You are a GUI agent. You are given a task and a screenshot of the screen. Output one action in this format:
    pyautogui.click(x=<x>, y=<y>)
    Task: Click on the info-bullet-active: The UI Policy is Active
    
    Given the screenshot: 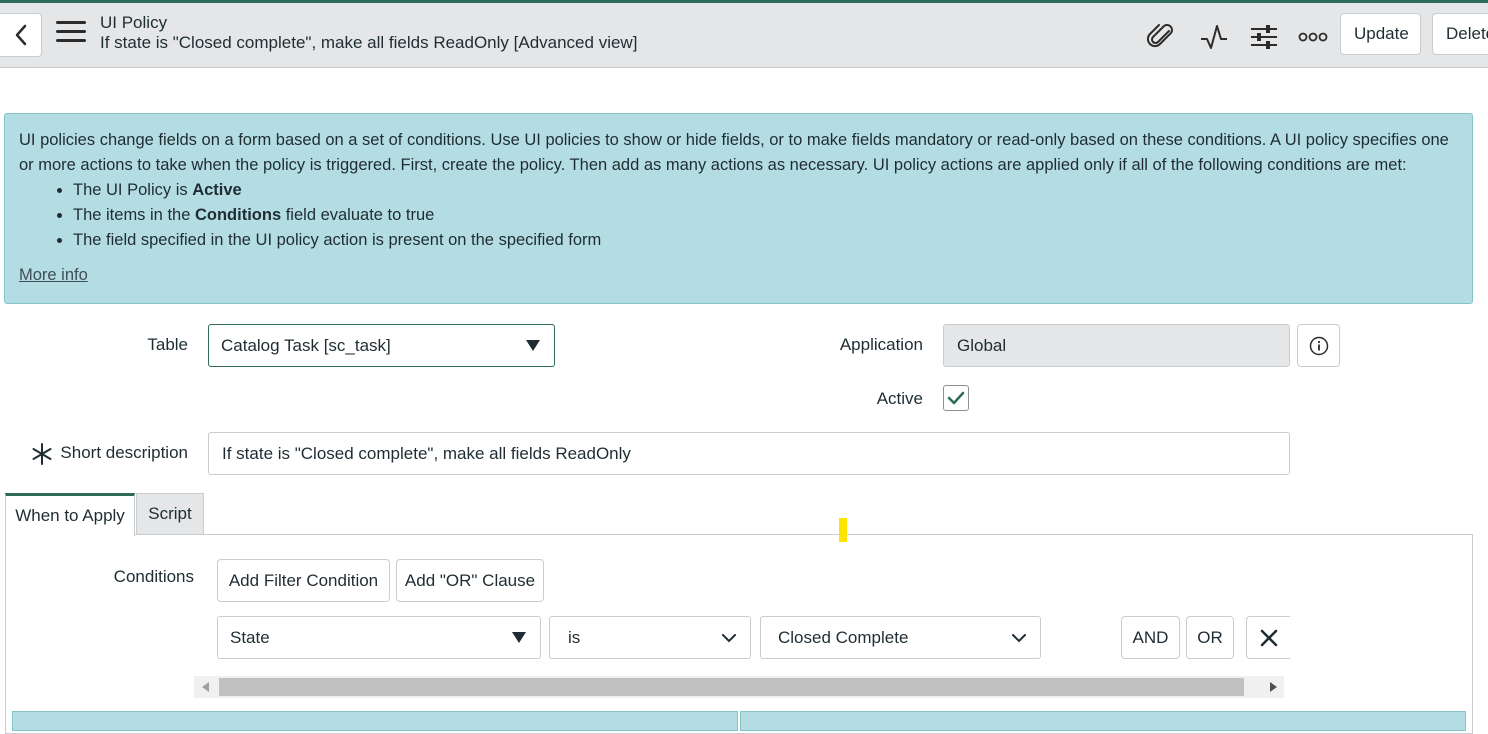 What is the action you would take?
    pyautogui.click(x=765, y=190)
    